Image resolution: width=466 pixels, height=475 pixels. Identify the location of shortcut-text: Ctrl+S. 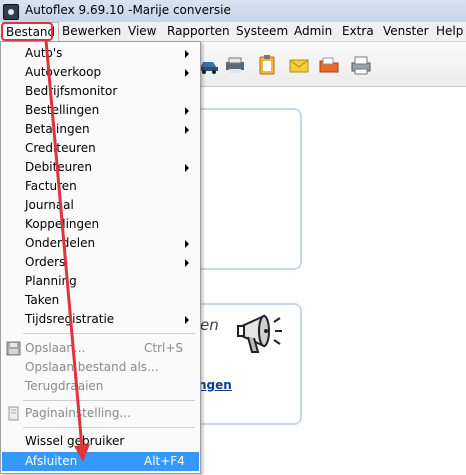
(164, 348).